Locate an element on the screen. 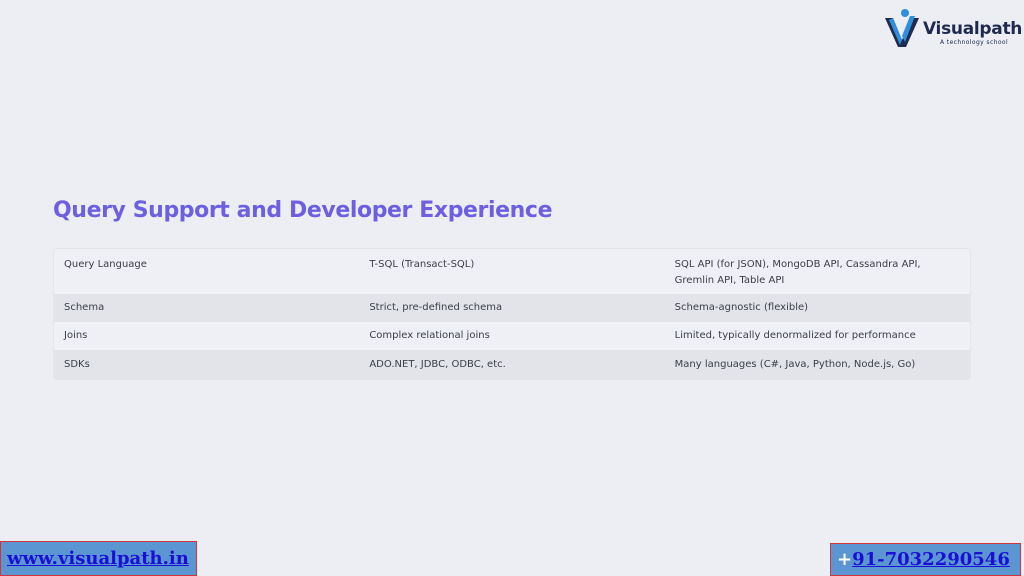 Image resolution: width=1024 pixels, height=576 pixels. table-cell: Joins is located at coordinates (76, 335).